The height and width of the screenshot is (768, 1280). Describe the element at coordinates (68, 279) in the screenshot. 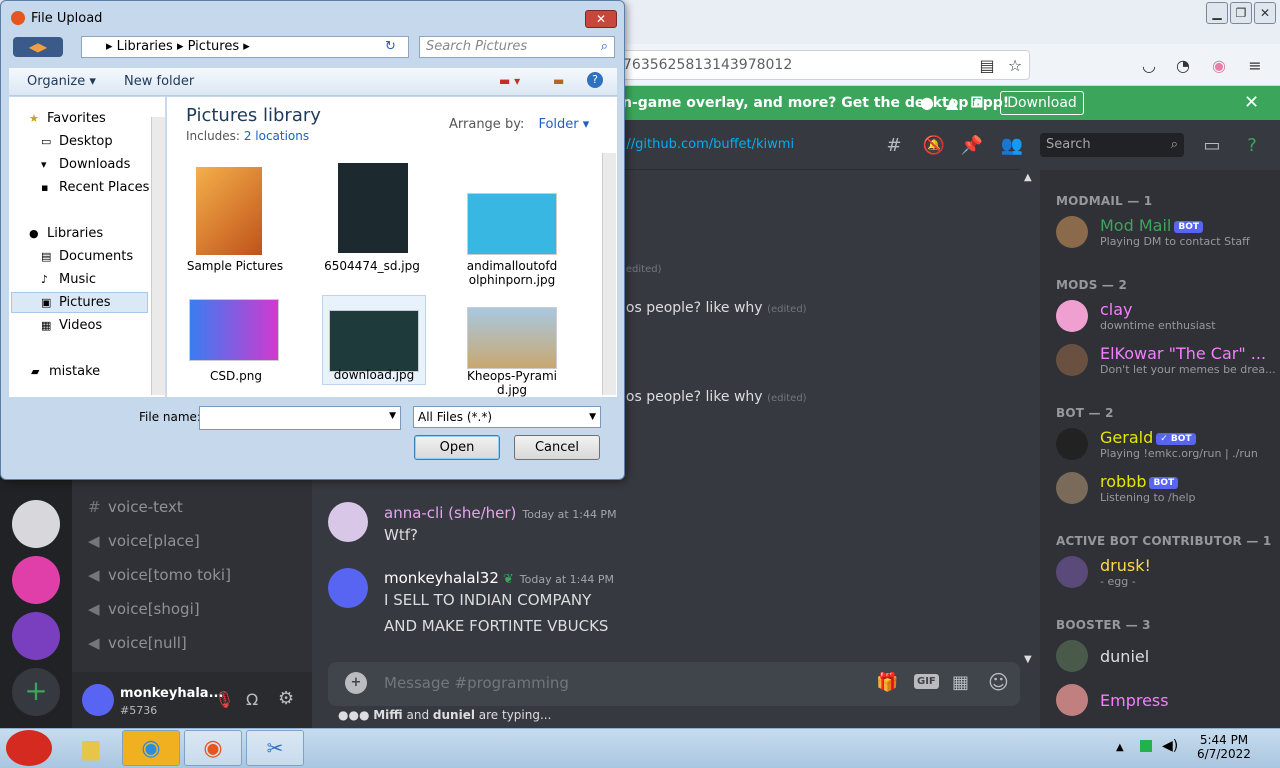

I see `nav-music: ♪ Music` at that location.